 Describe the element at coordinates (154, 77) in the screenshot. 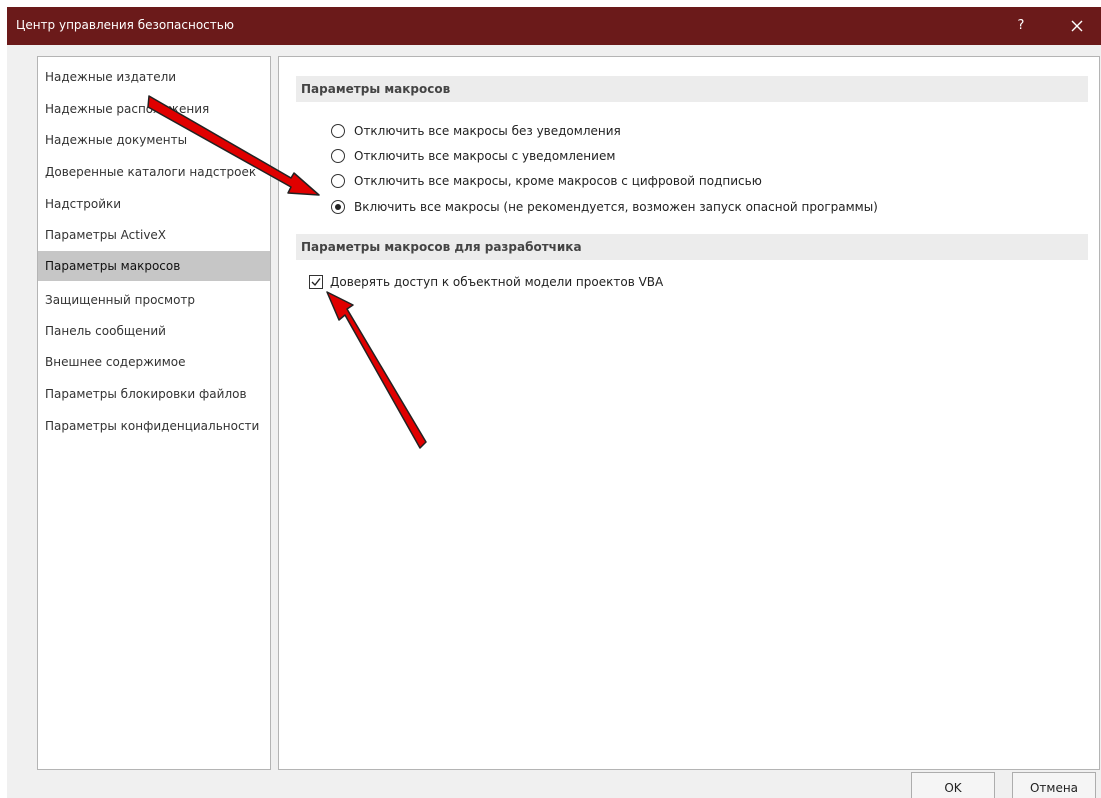

I see `sidebar-item-trusted-publishers: Надежные издатели` at that location.